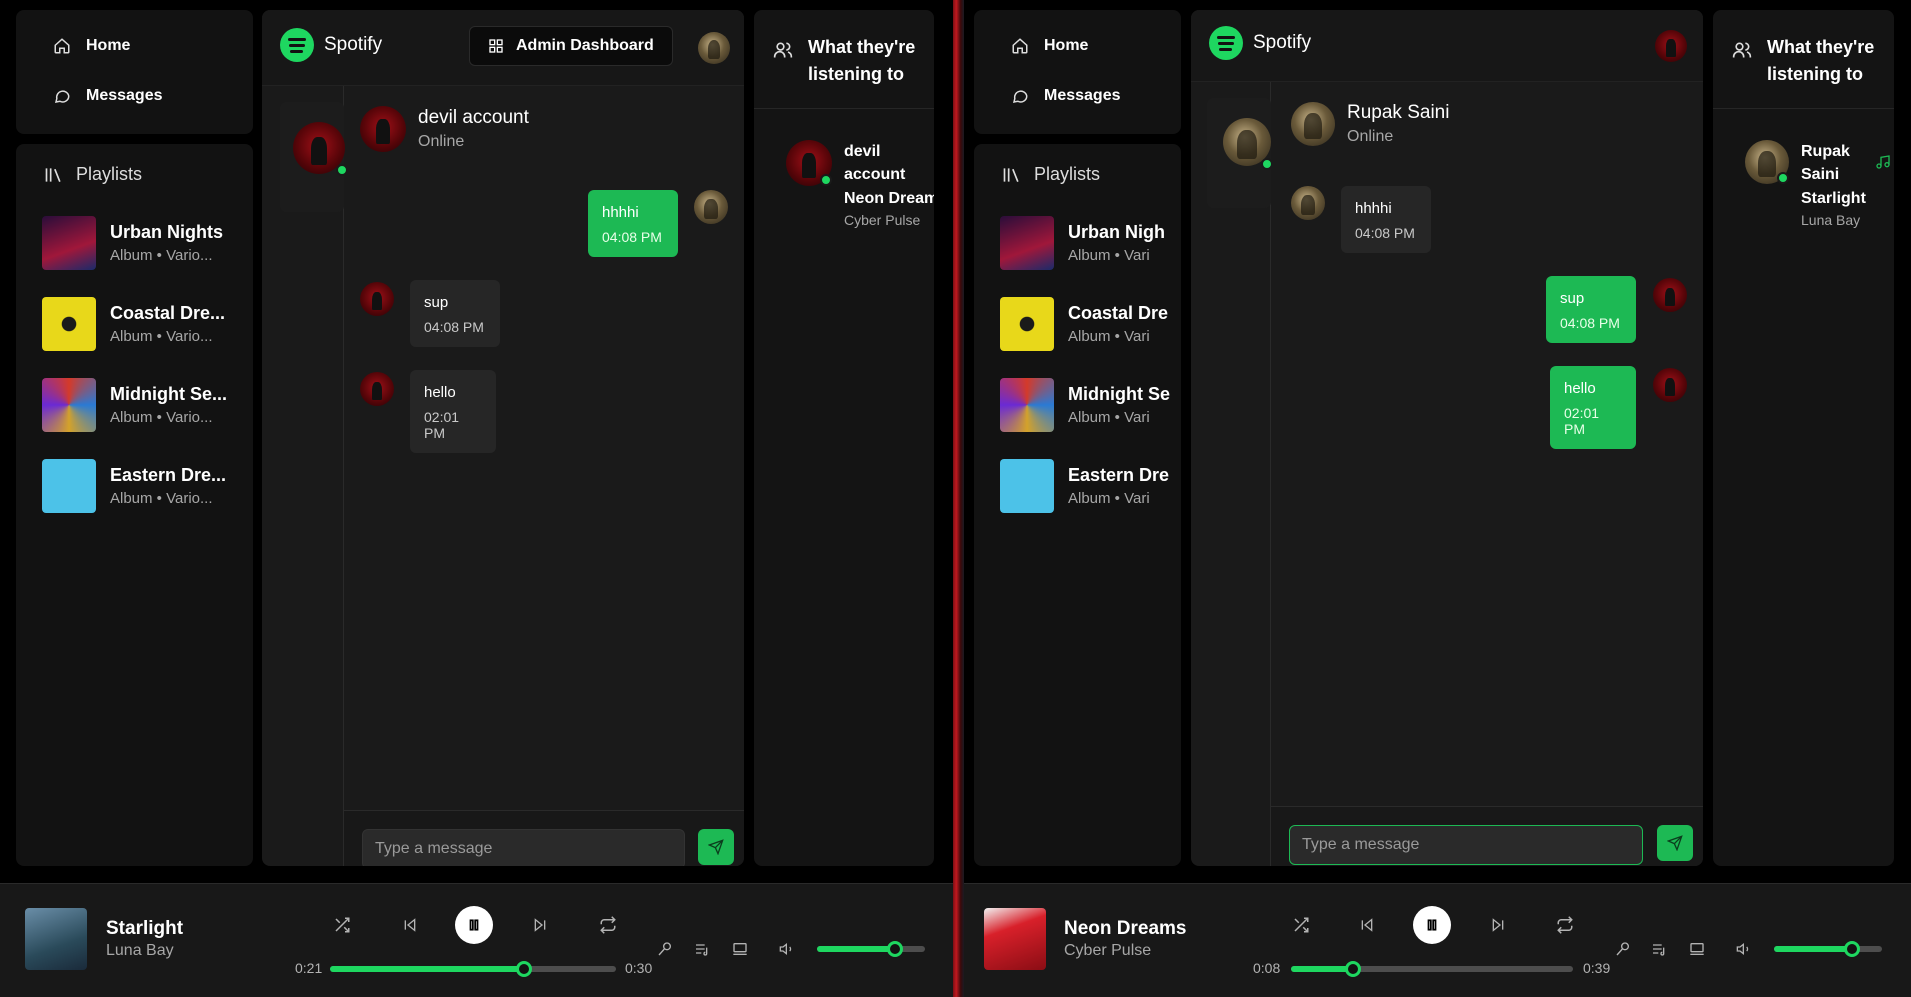 Image resolution: width=1911 pixels, height=997 pixels. What do you see at coordinates (1087, 486) in the screenshot?
I see `playlist-item: Eastern Dre Album • Vari` at bounding box center [1087, 486].